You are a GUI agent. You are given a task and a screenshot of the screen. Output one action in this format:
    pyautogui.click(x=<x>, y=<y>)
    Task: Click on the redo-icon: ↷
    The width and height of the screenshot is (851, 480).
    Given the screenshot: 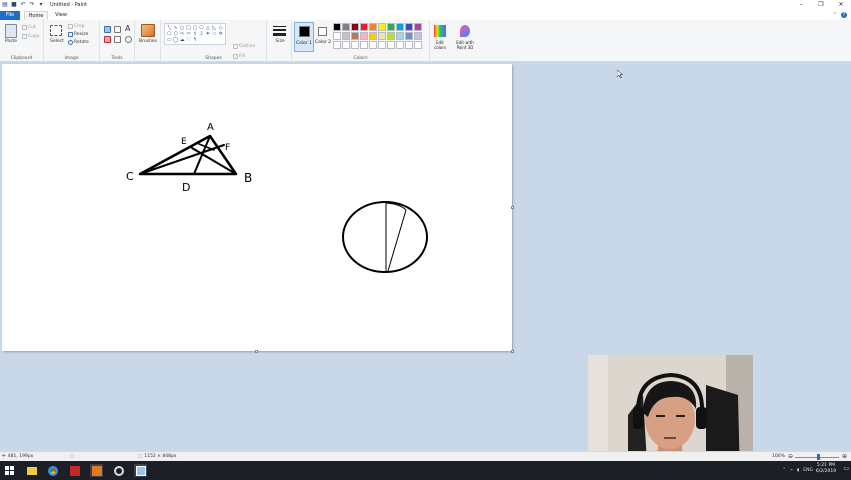 What is the action you would take?
    pyautogui.click(x=32, y=5)
    